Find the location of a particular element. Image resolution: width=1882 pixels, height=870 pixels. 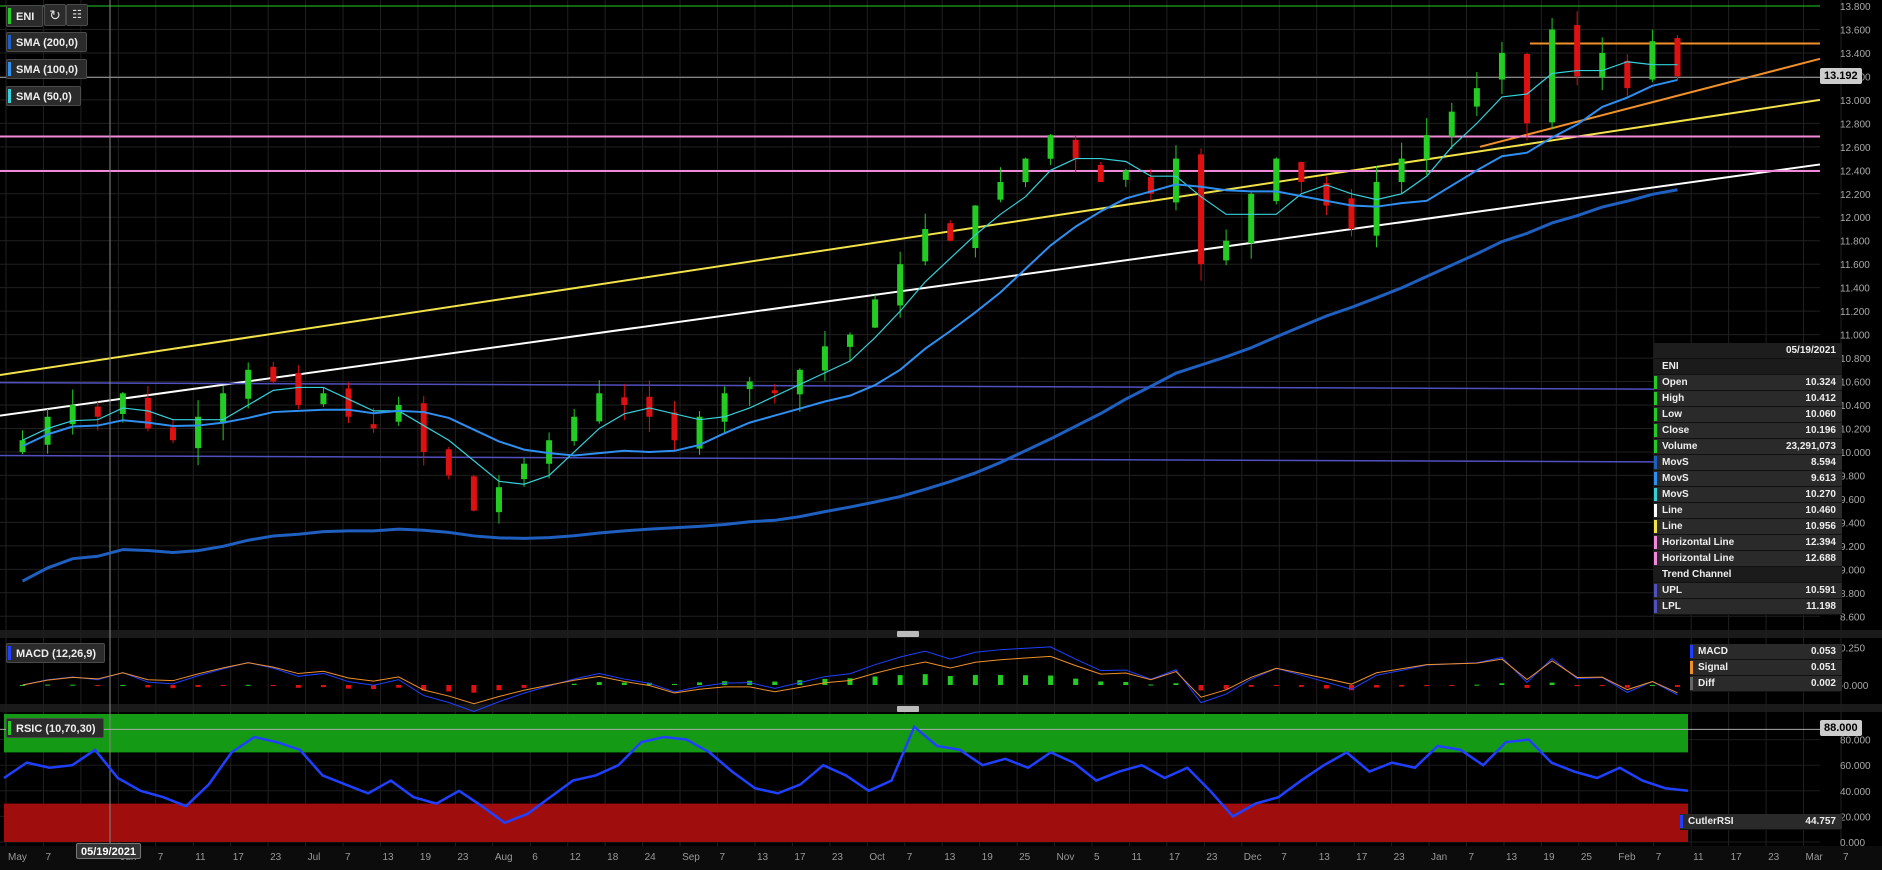

sma200-chip: SMA (200,0) is located at coordinates (46, 42).